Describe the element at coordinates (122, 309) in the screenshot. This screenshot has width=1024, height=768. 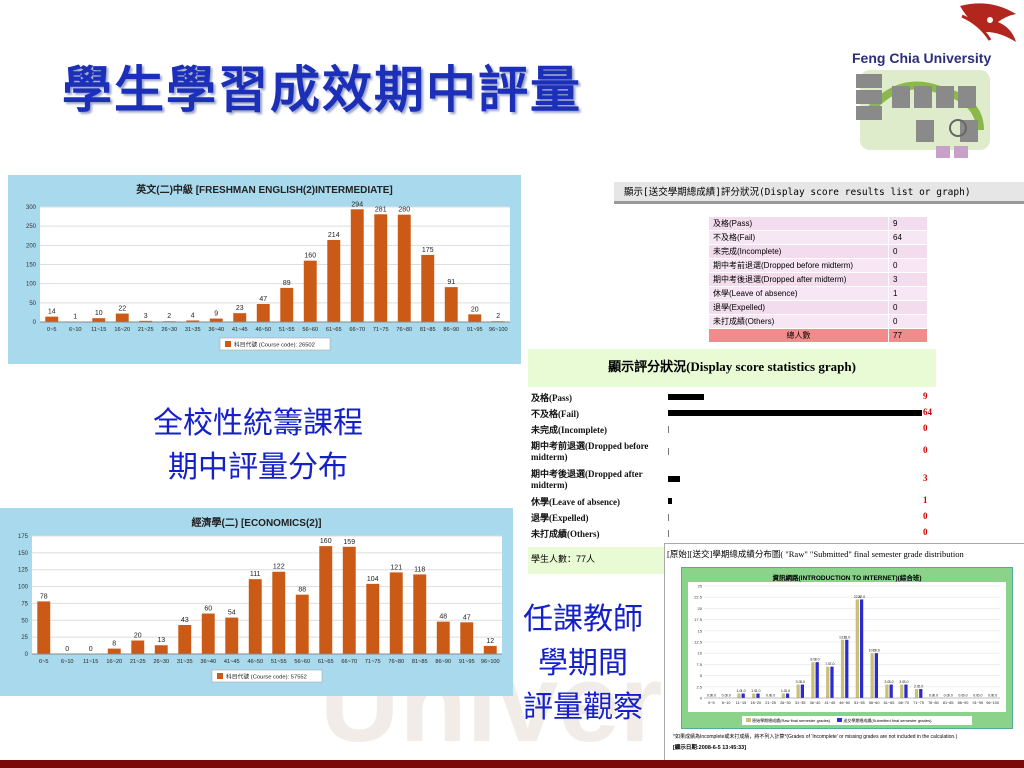
I see `data-label: 22` at that location.